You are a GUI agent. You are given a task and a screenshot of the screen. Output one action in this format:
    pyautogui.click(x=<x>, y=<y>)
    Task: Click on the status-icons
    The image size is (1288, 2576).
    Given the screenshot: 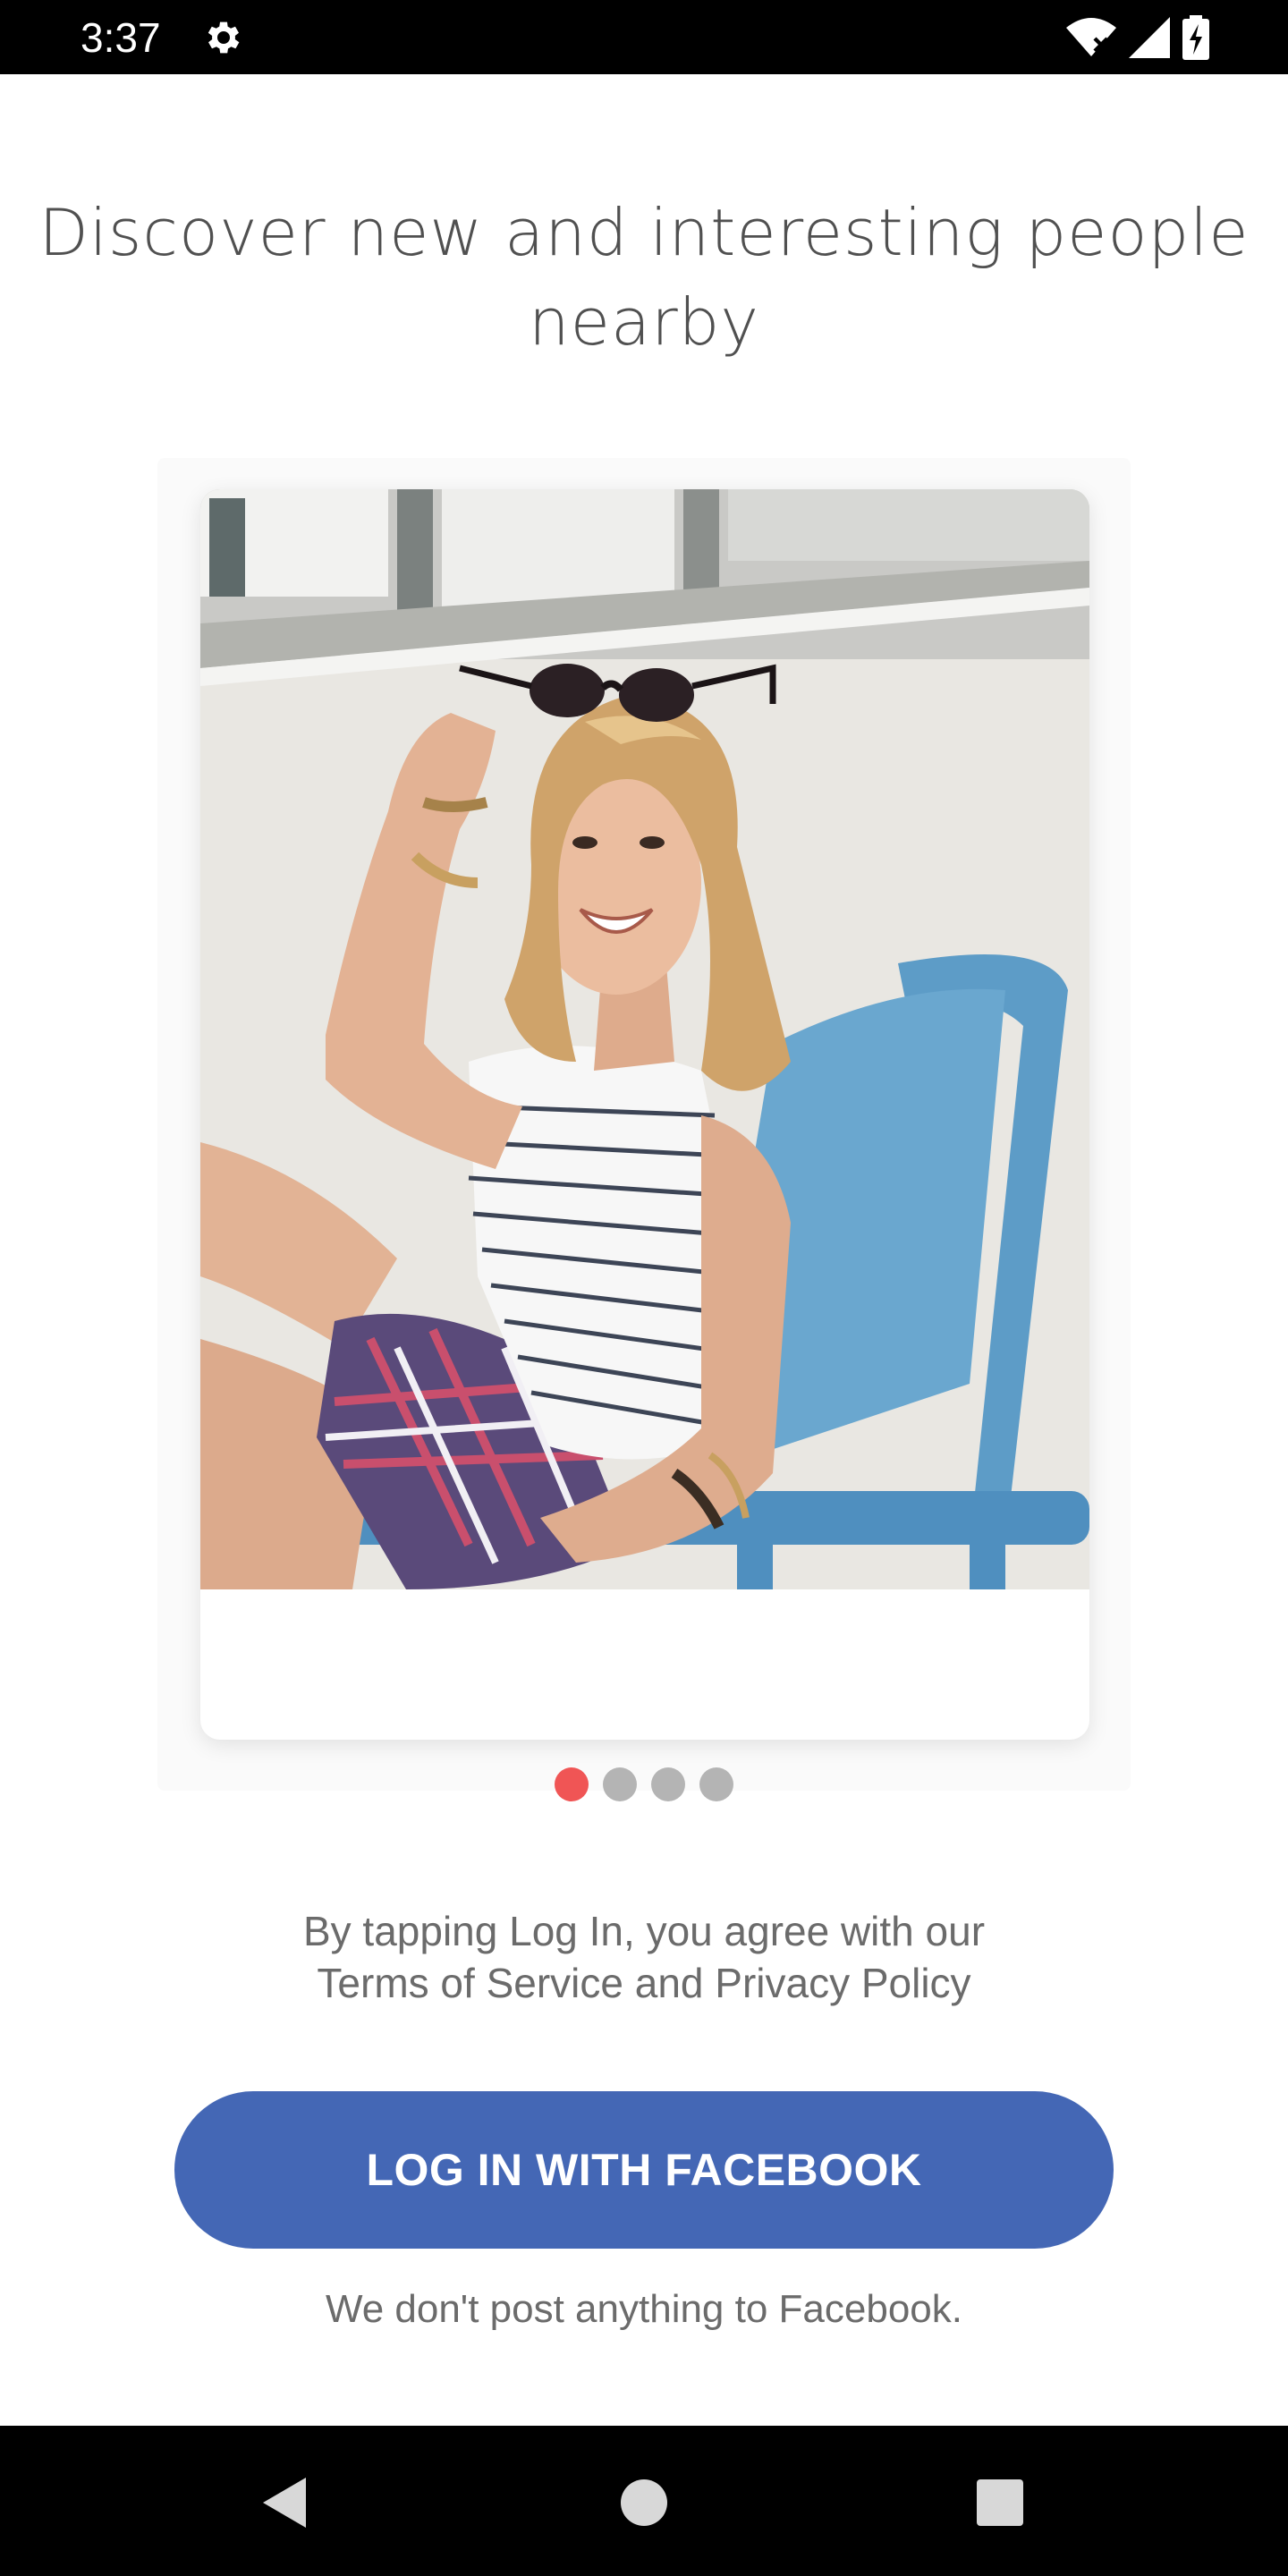 What is the action you would take?
    pyautogui.click(x=1137, y=38)
    